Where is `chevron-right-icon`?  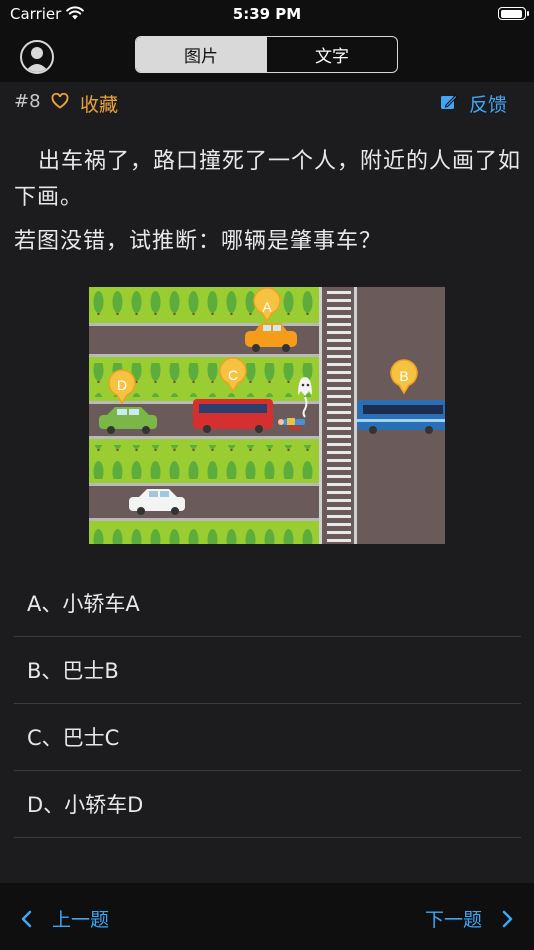
chevron-right-icon is located at coordinates (507, 918).